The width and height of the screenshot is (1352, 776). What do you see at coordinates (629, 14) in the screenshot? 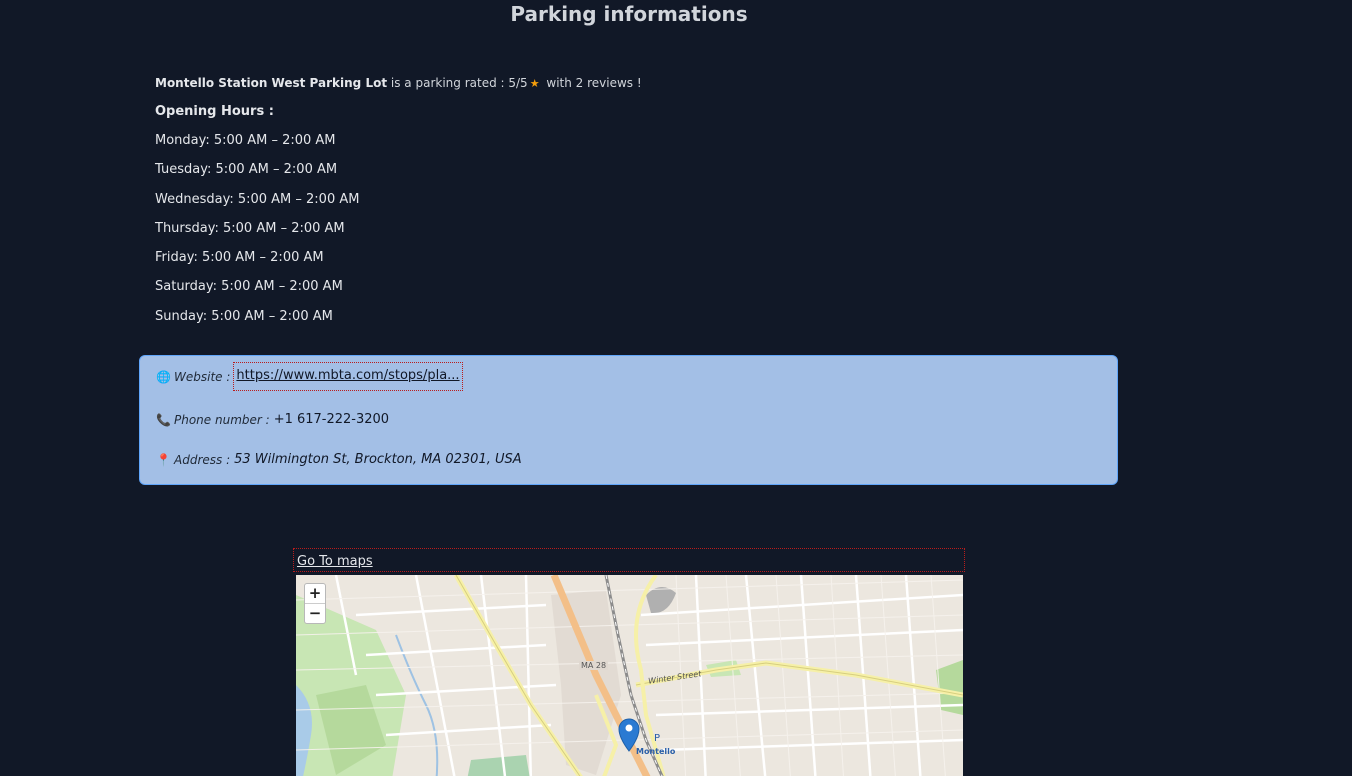
I see `page-title: Parking informations` at bounding box center [629, 14].